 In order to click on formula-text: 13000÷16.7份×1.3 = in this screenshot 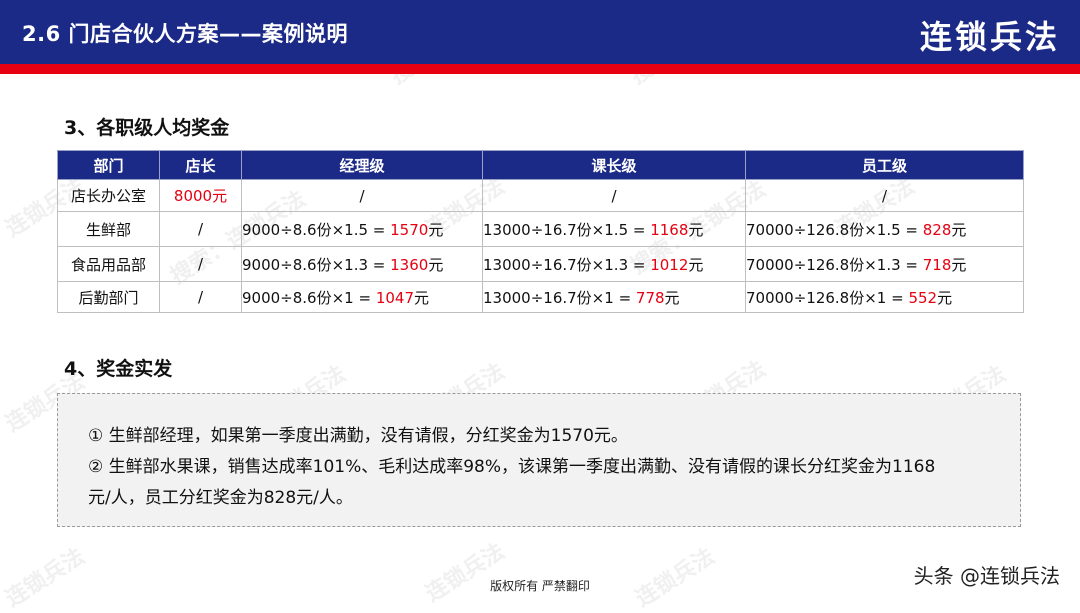, I will do `click(567, 264)`.